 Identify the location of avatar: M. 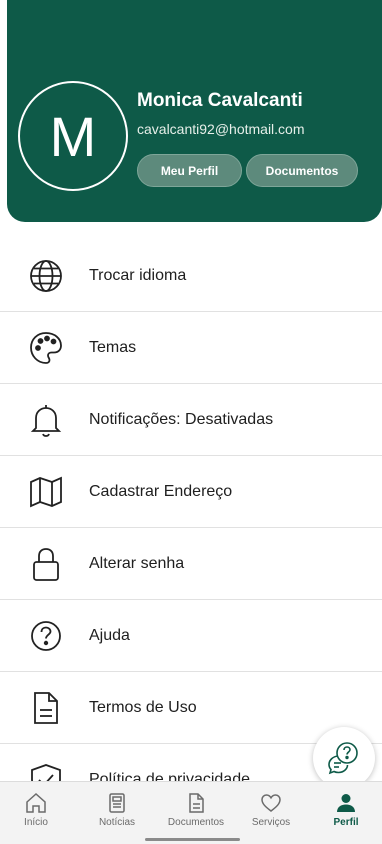
(73, 136).